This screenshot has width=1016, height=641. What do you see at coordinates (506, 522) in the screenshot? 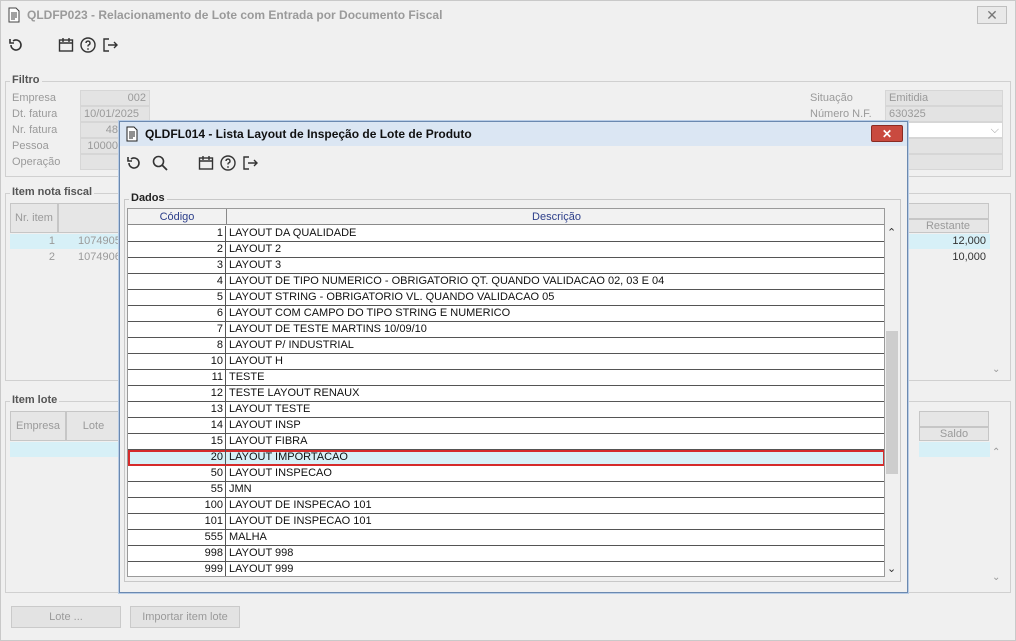
I see `list-item: 101 LAYOUT DE INSPECAO 101` at bounding box center [506, 522].